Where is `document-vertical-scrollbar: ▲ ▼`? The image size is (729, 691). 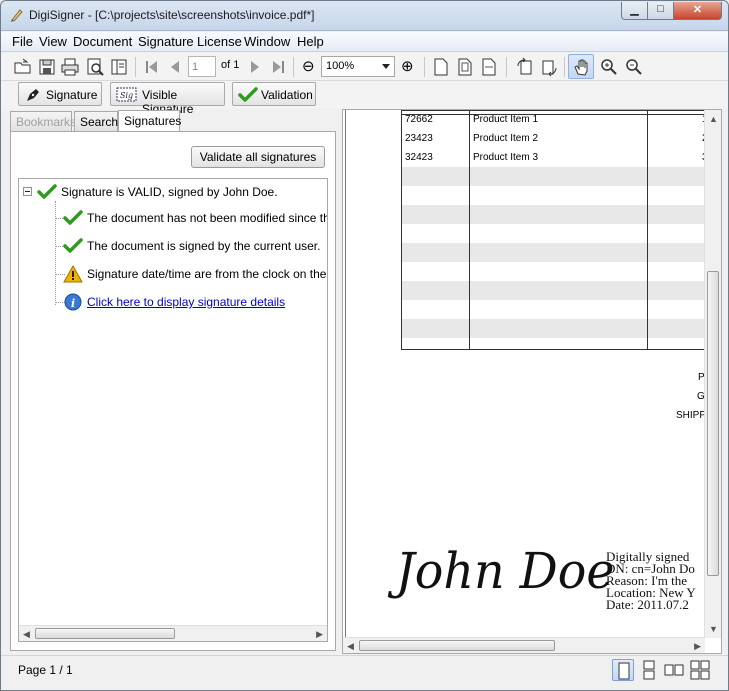
document-vertical-scrollbar: ▲ ▼ is located at coordinates (712, 374).